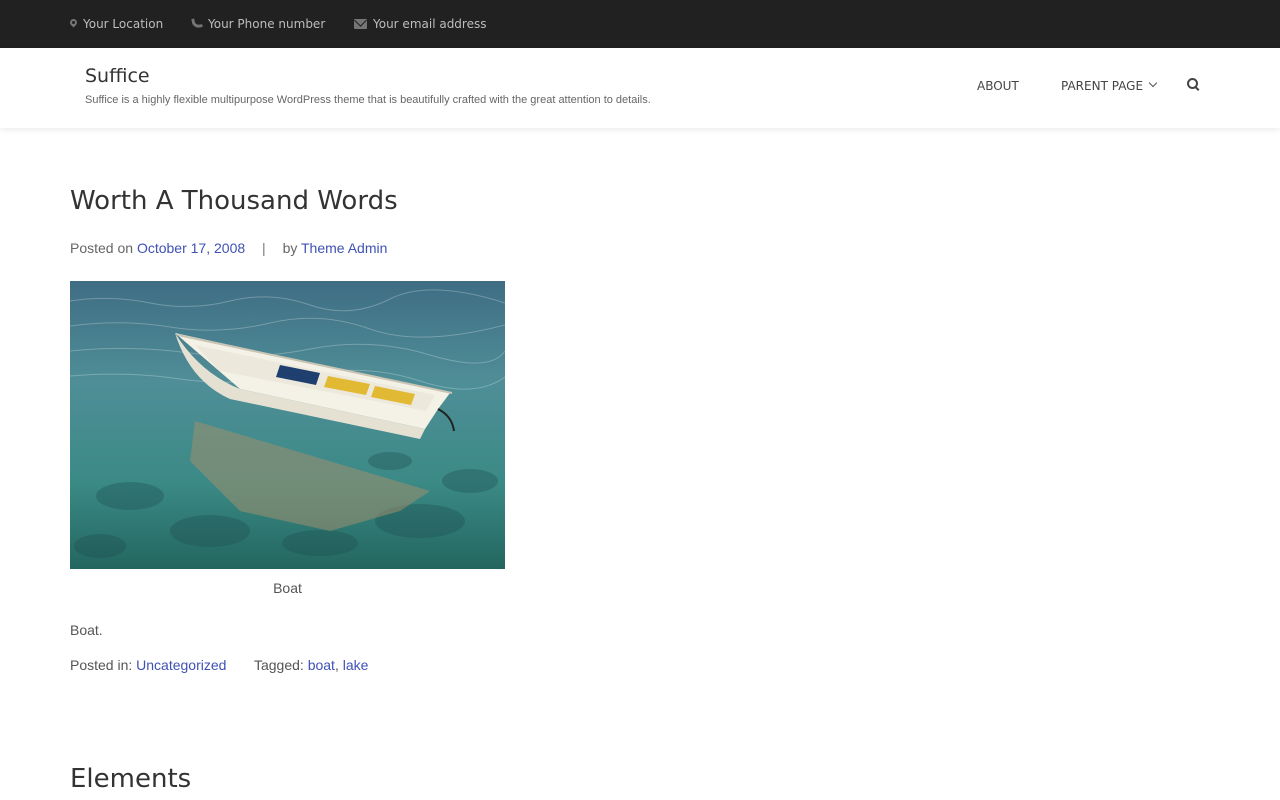 The width and height of the screenshot is (1280, 800). What do you see at coordinates (998, 86) in the screenshot?
I see `nav-item-about: ABOUT` at bounding box center [998, 86].